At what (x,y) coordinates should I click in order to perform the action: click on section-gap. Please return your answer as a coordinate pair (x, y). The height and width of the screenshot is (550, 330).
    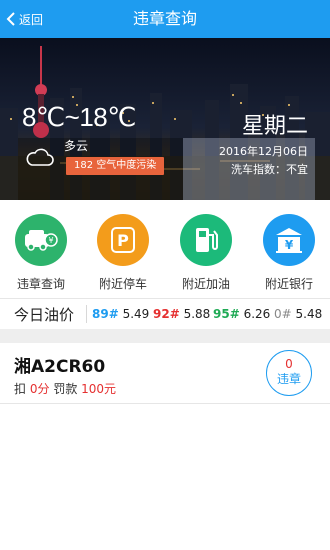
    Looking at the image, I should click on (165, 336).